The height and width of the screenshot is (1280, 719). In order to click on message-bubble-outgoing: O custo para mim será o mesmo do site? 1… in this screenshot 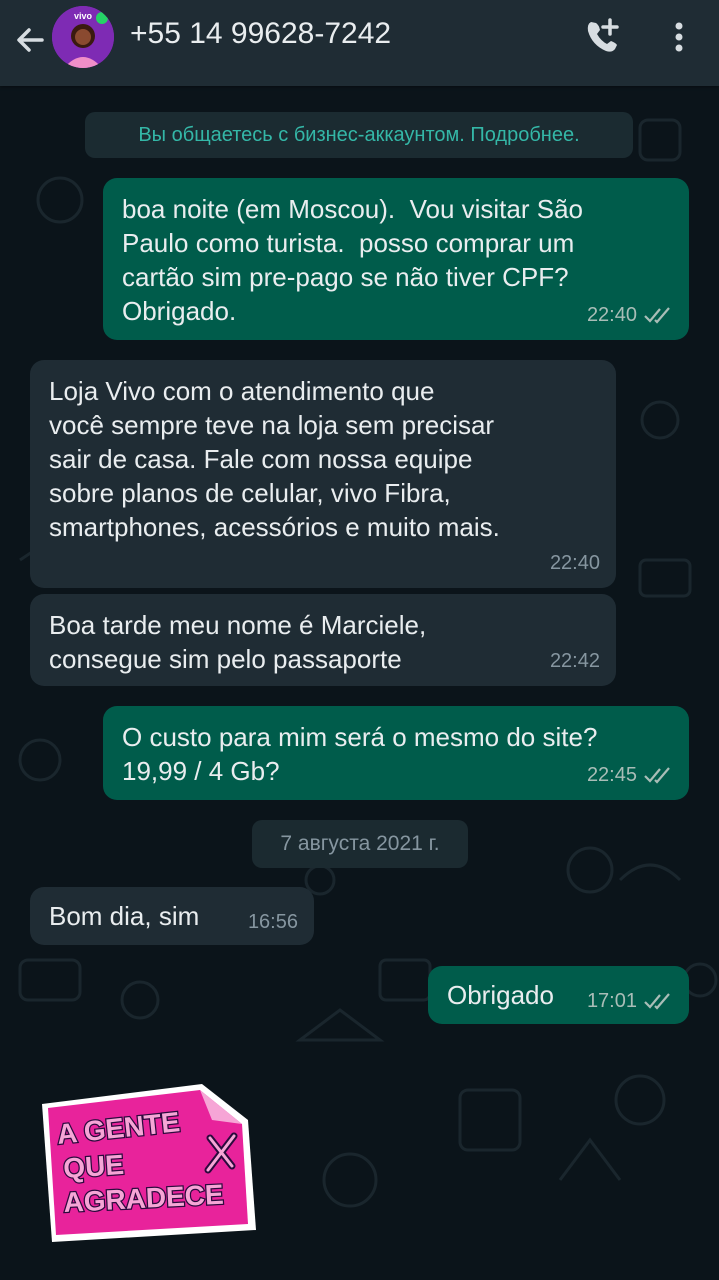, I will do `click(396, 753)`.